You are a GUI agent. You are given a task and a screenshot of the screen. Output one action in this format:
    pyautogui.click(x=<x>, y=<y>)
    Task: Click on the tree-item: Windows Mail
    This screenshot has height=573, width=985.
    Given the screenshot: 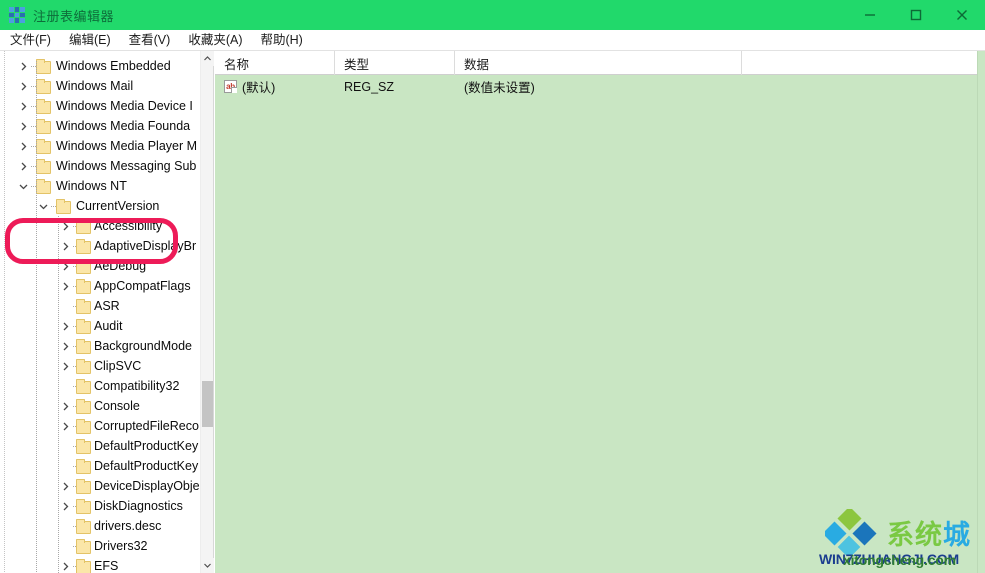 What is the action you would take?
    pyautogui.click(x=100, y=86)
    